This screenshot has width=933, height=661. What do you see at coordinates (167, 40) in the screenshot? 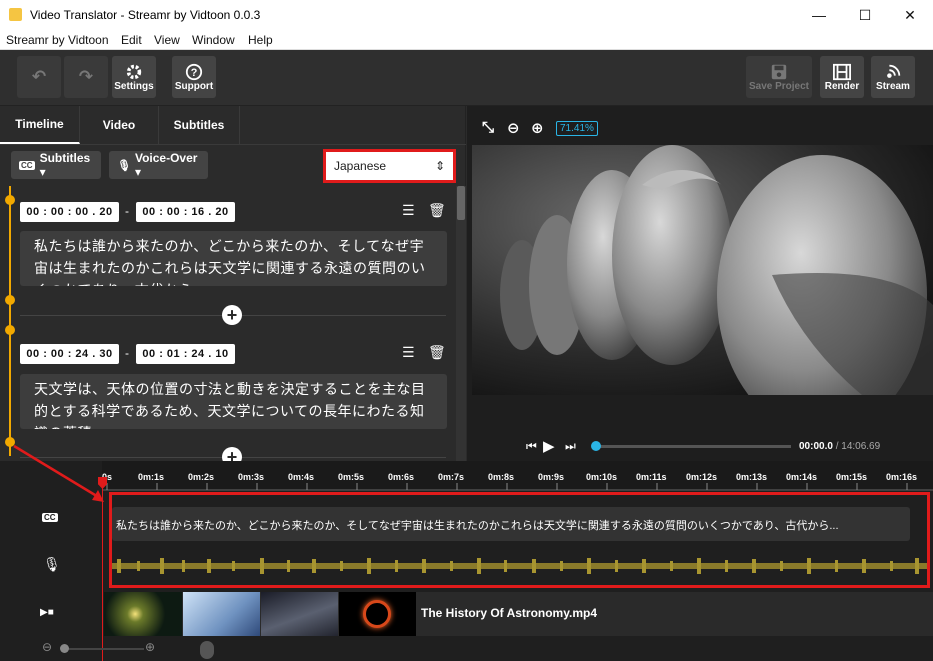
I see `menu-view: View` at bounding box center [167, 40].